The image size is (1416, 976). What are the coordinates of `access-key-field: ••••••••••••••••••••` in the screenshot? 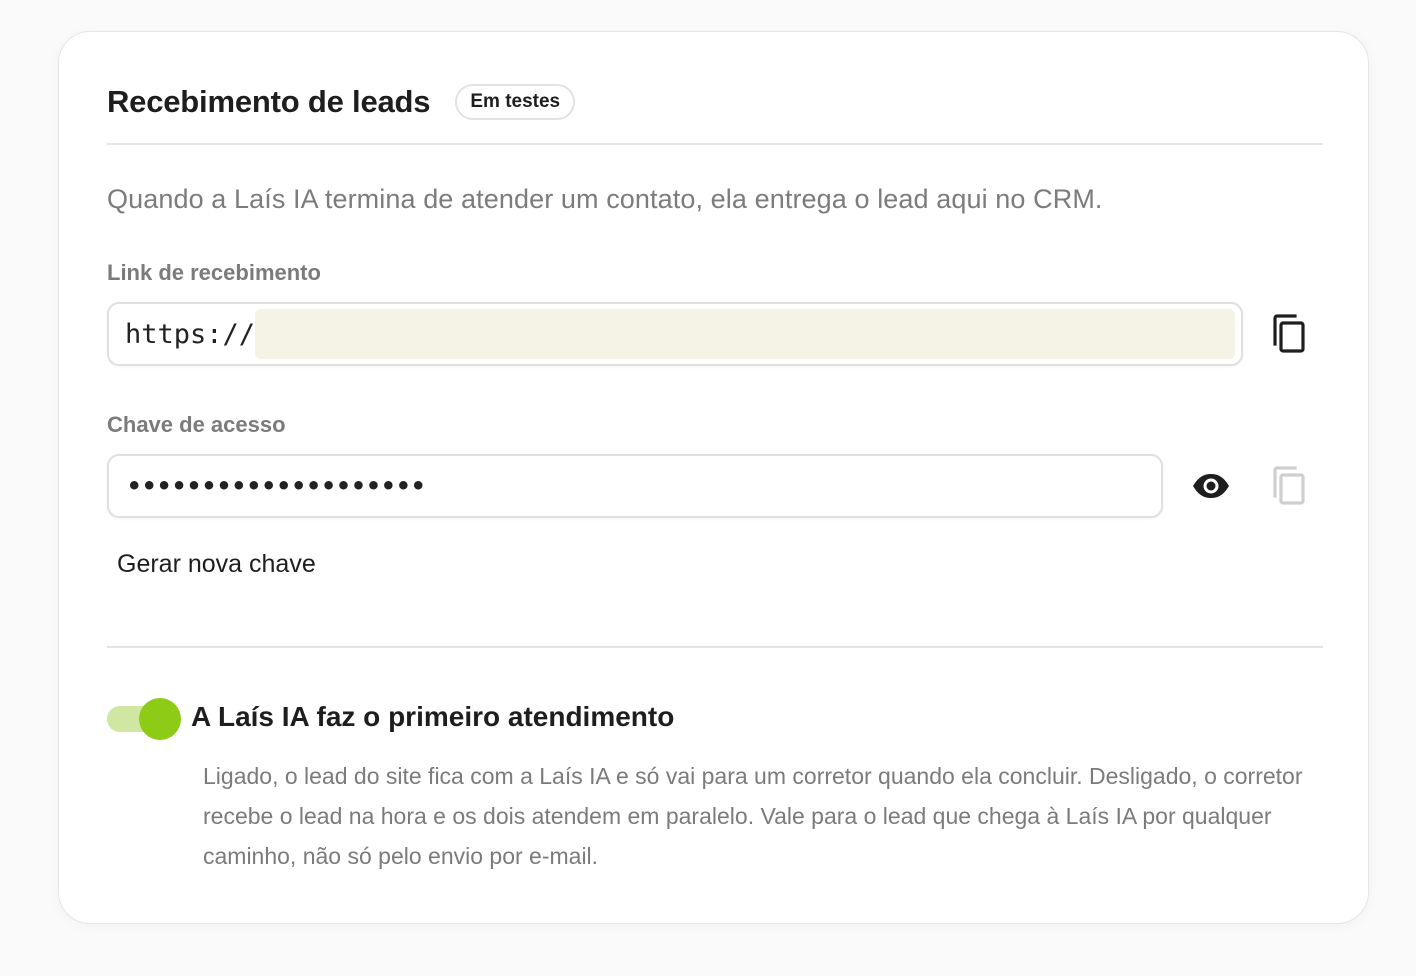 It's located at (635, 486).